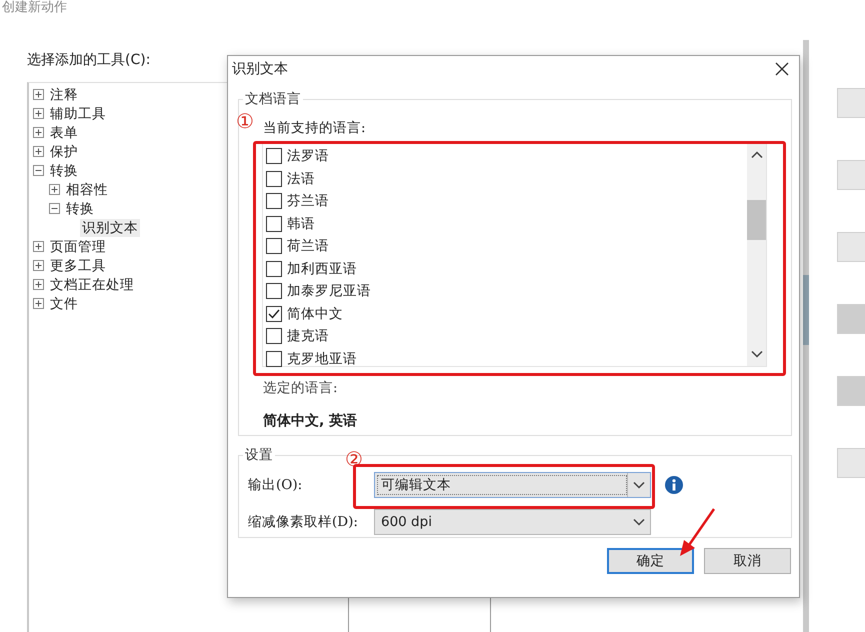  What do you see at coordinates (322, 359) in the screenshot?
I see `language-name: 克罗地亚语` at bounding box center [322, 359].